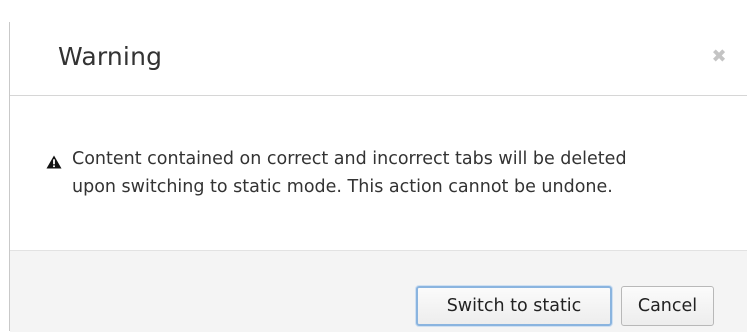  What do you see at coordinates (54, 162) in the screenshot?
I see `warning-triangle-icon` at bounding box center [54, 162].